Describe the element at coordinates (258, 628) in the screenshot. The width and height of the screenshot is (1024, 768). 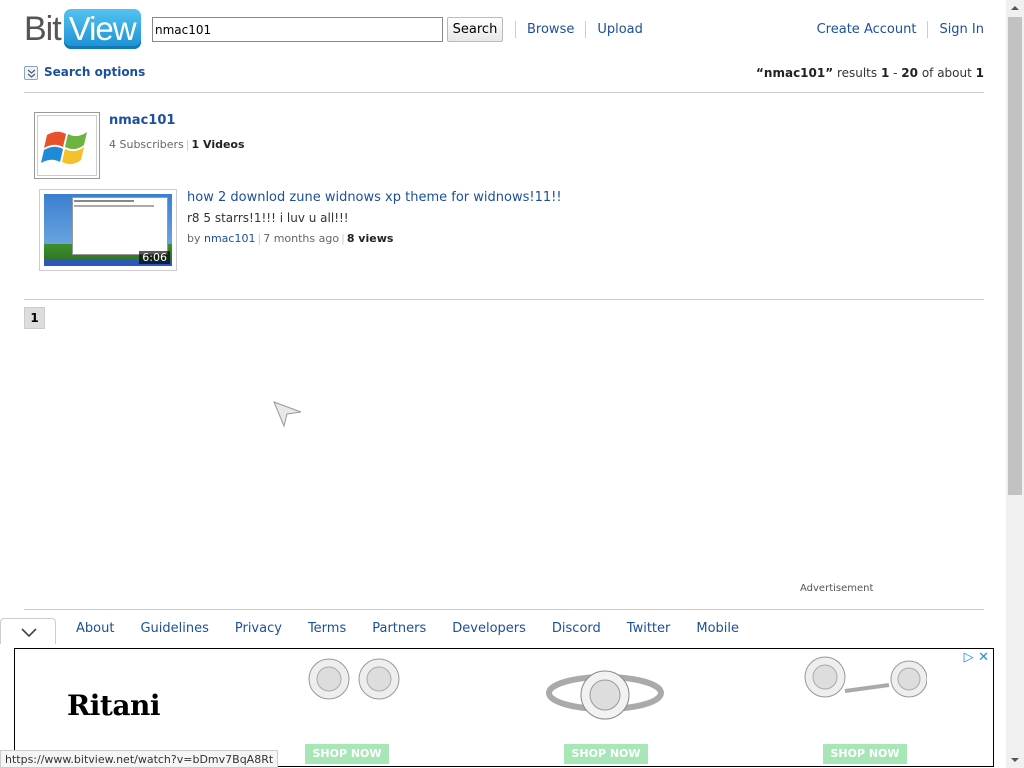
I see `footer-link-privacy: Privacy` at that location.